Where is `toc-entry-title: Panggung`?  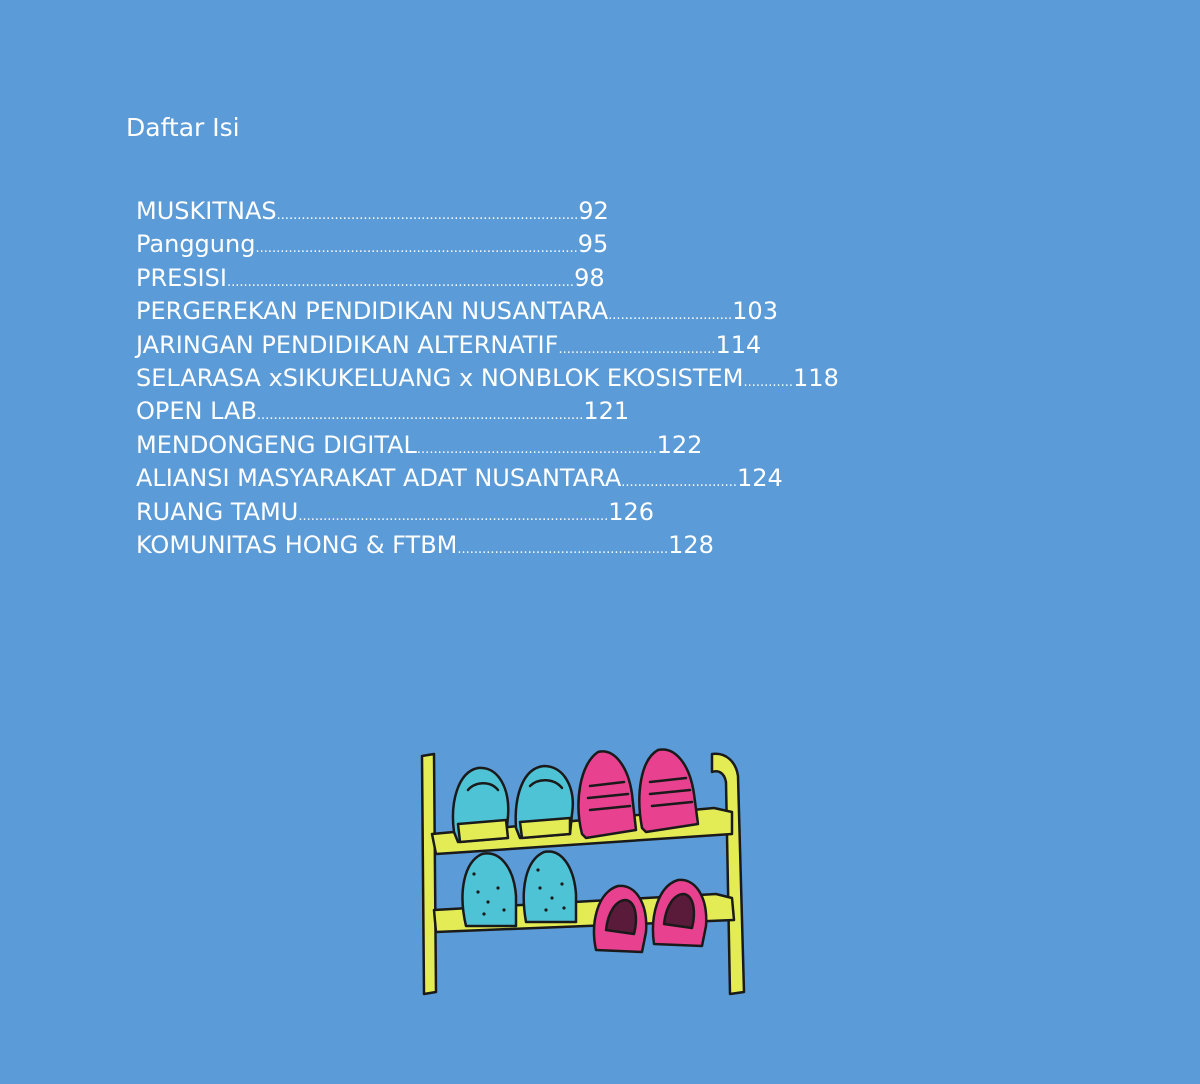
toc-entry-title: Panggung is located at coordinates (196, 244).